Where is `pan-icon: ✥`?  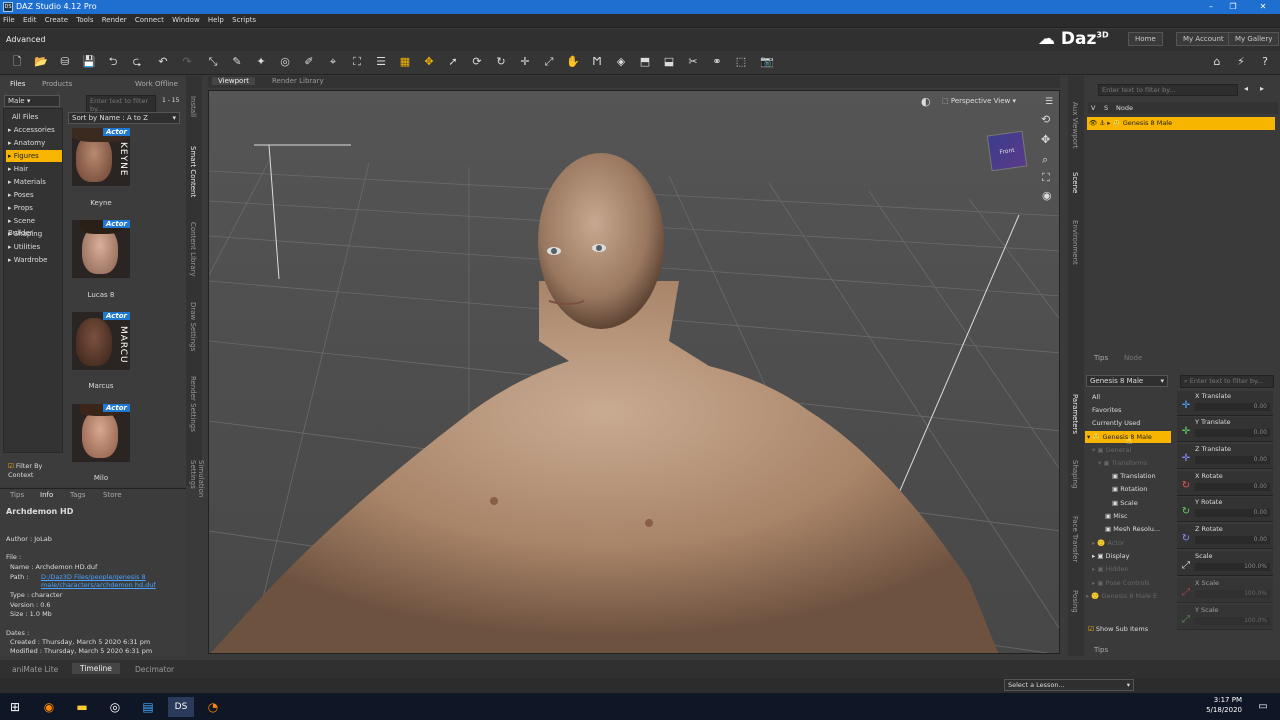 pan-icon: ✥ is located at coordinates (1045, 139).